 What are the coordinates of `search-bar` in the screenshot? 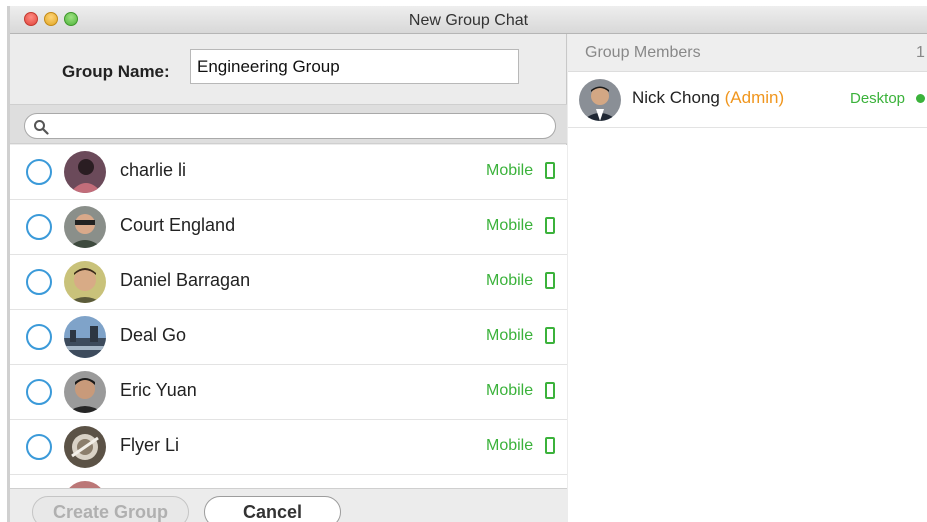 It's located at (288, 124).